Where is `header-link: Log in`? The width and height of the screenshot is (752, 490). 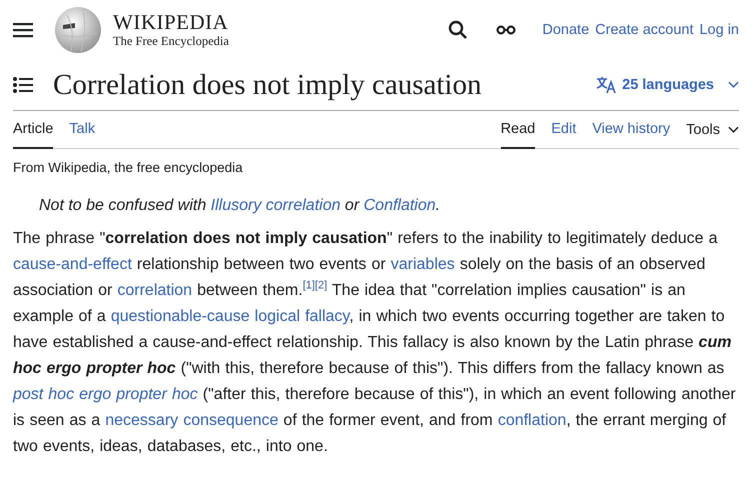 header-link: Log in is located at coordinates (719, 30).